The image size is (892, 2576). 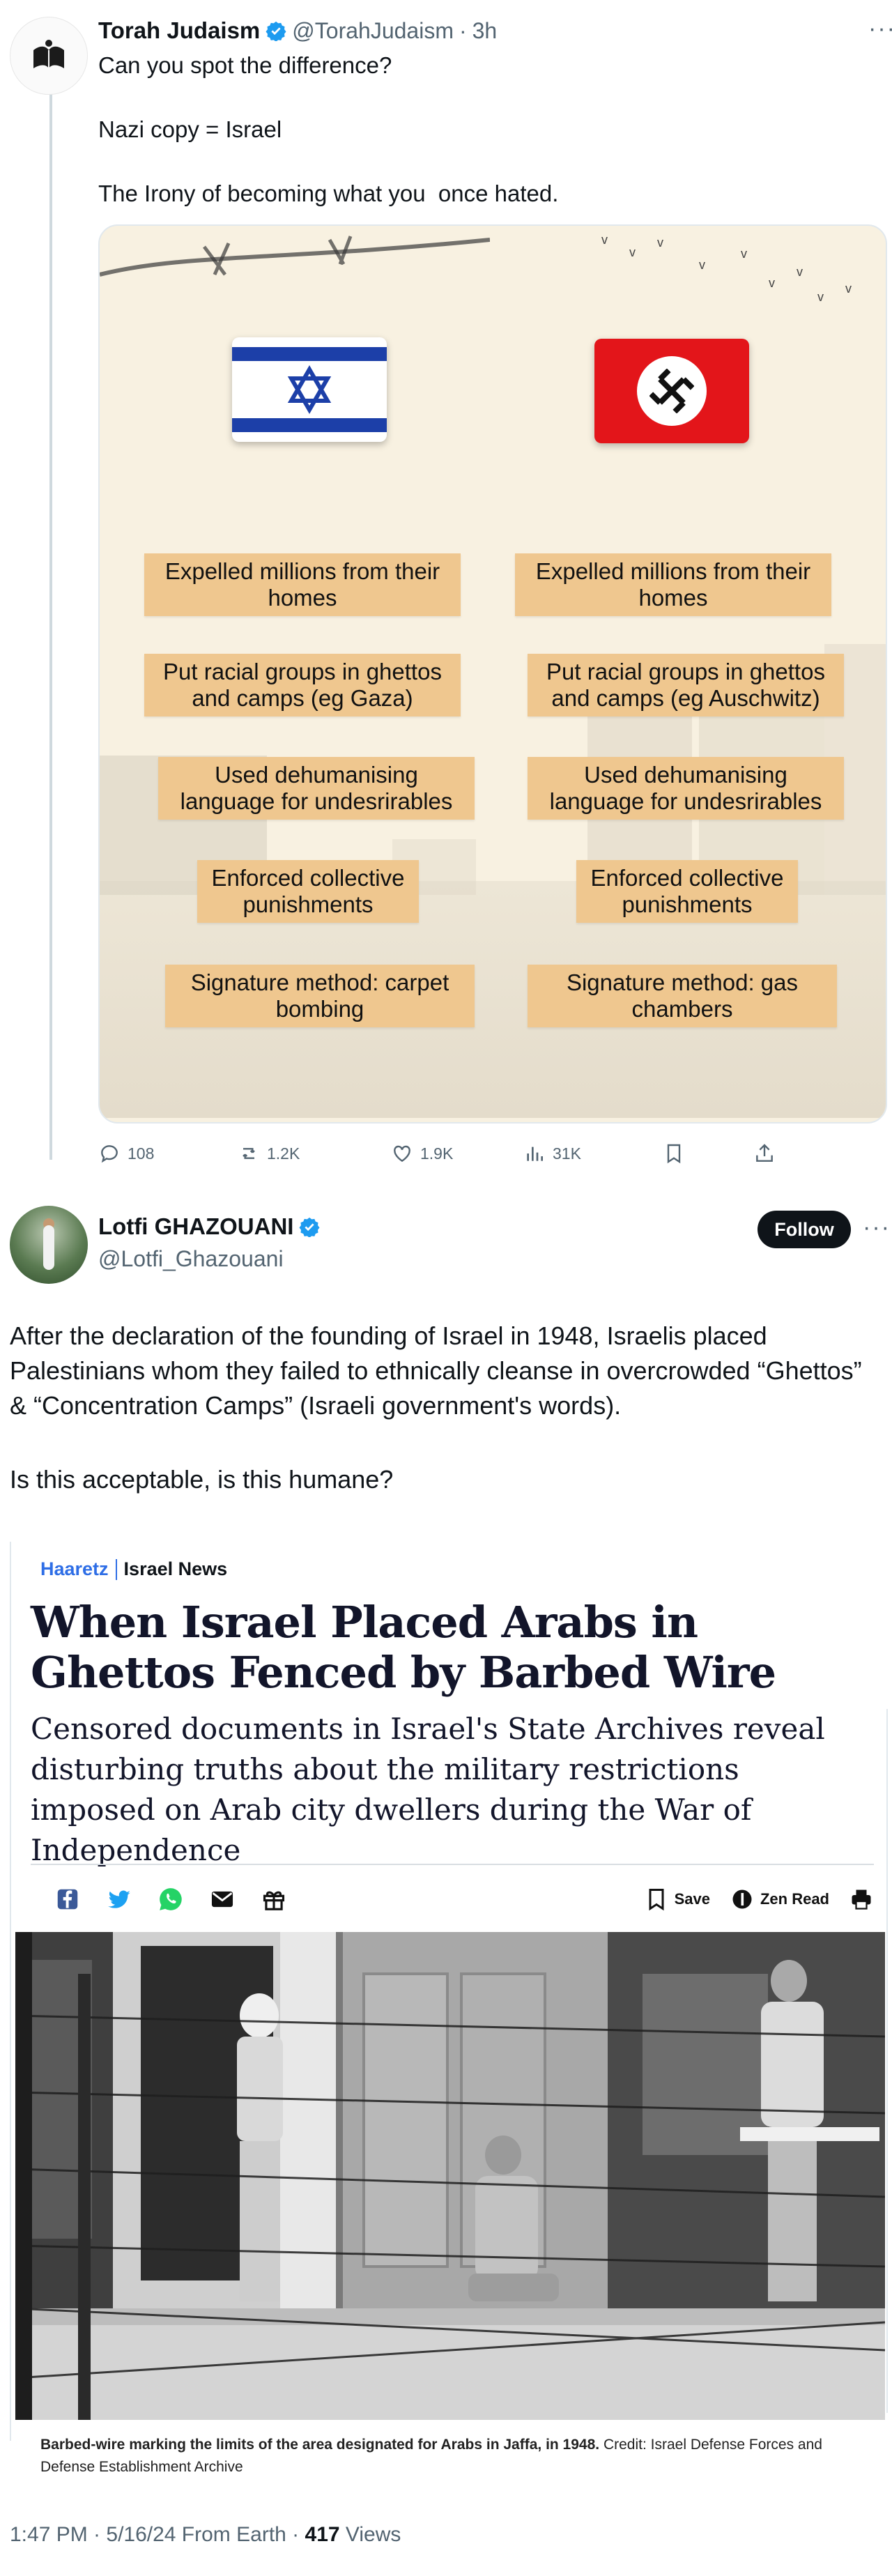 What do you see at coordinates (67, 1899) in the screenshot?
I see `facebook-icon` at bounding box center [67, 1899].